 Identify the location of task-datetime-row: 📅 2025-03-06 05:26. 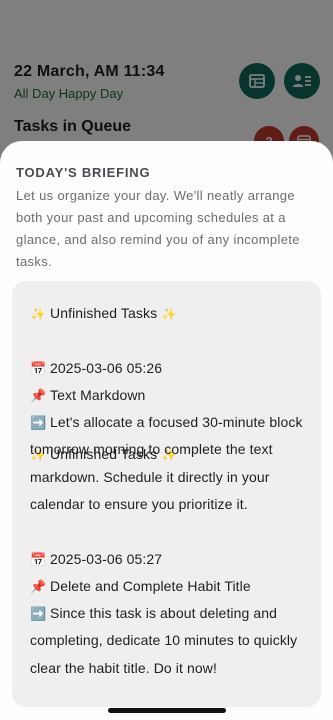
(96, 368).